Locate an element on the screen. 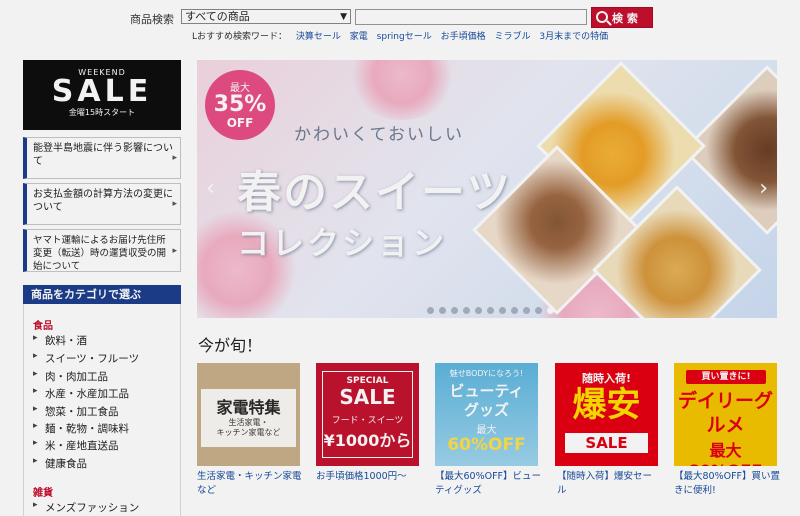  tile-caption-link: 【最大60%OFF】ビューティグッズ is located at coordinates (491, 484).